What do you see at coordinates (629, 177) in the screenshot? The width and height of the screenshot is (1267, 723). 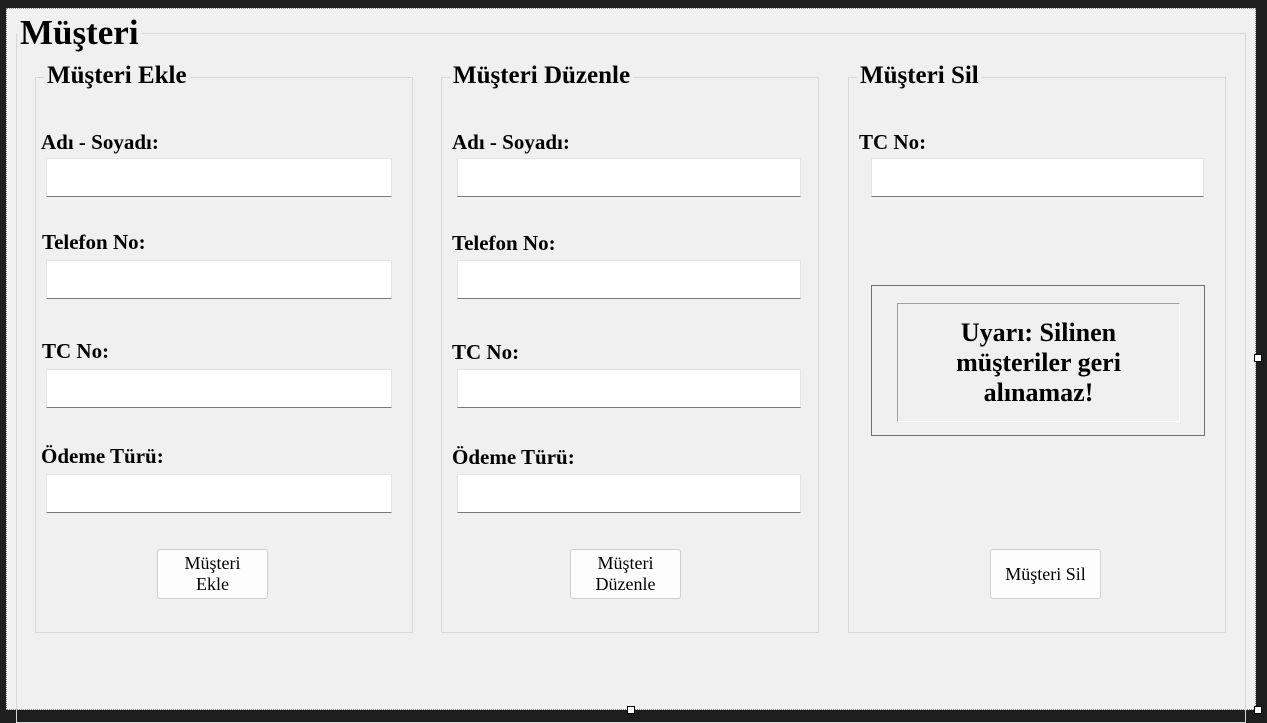 I see `edit-name-input` at bounding box center [629, 177].